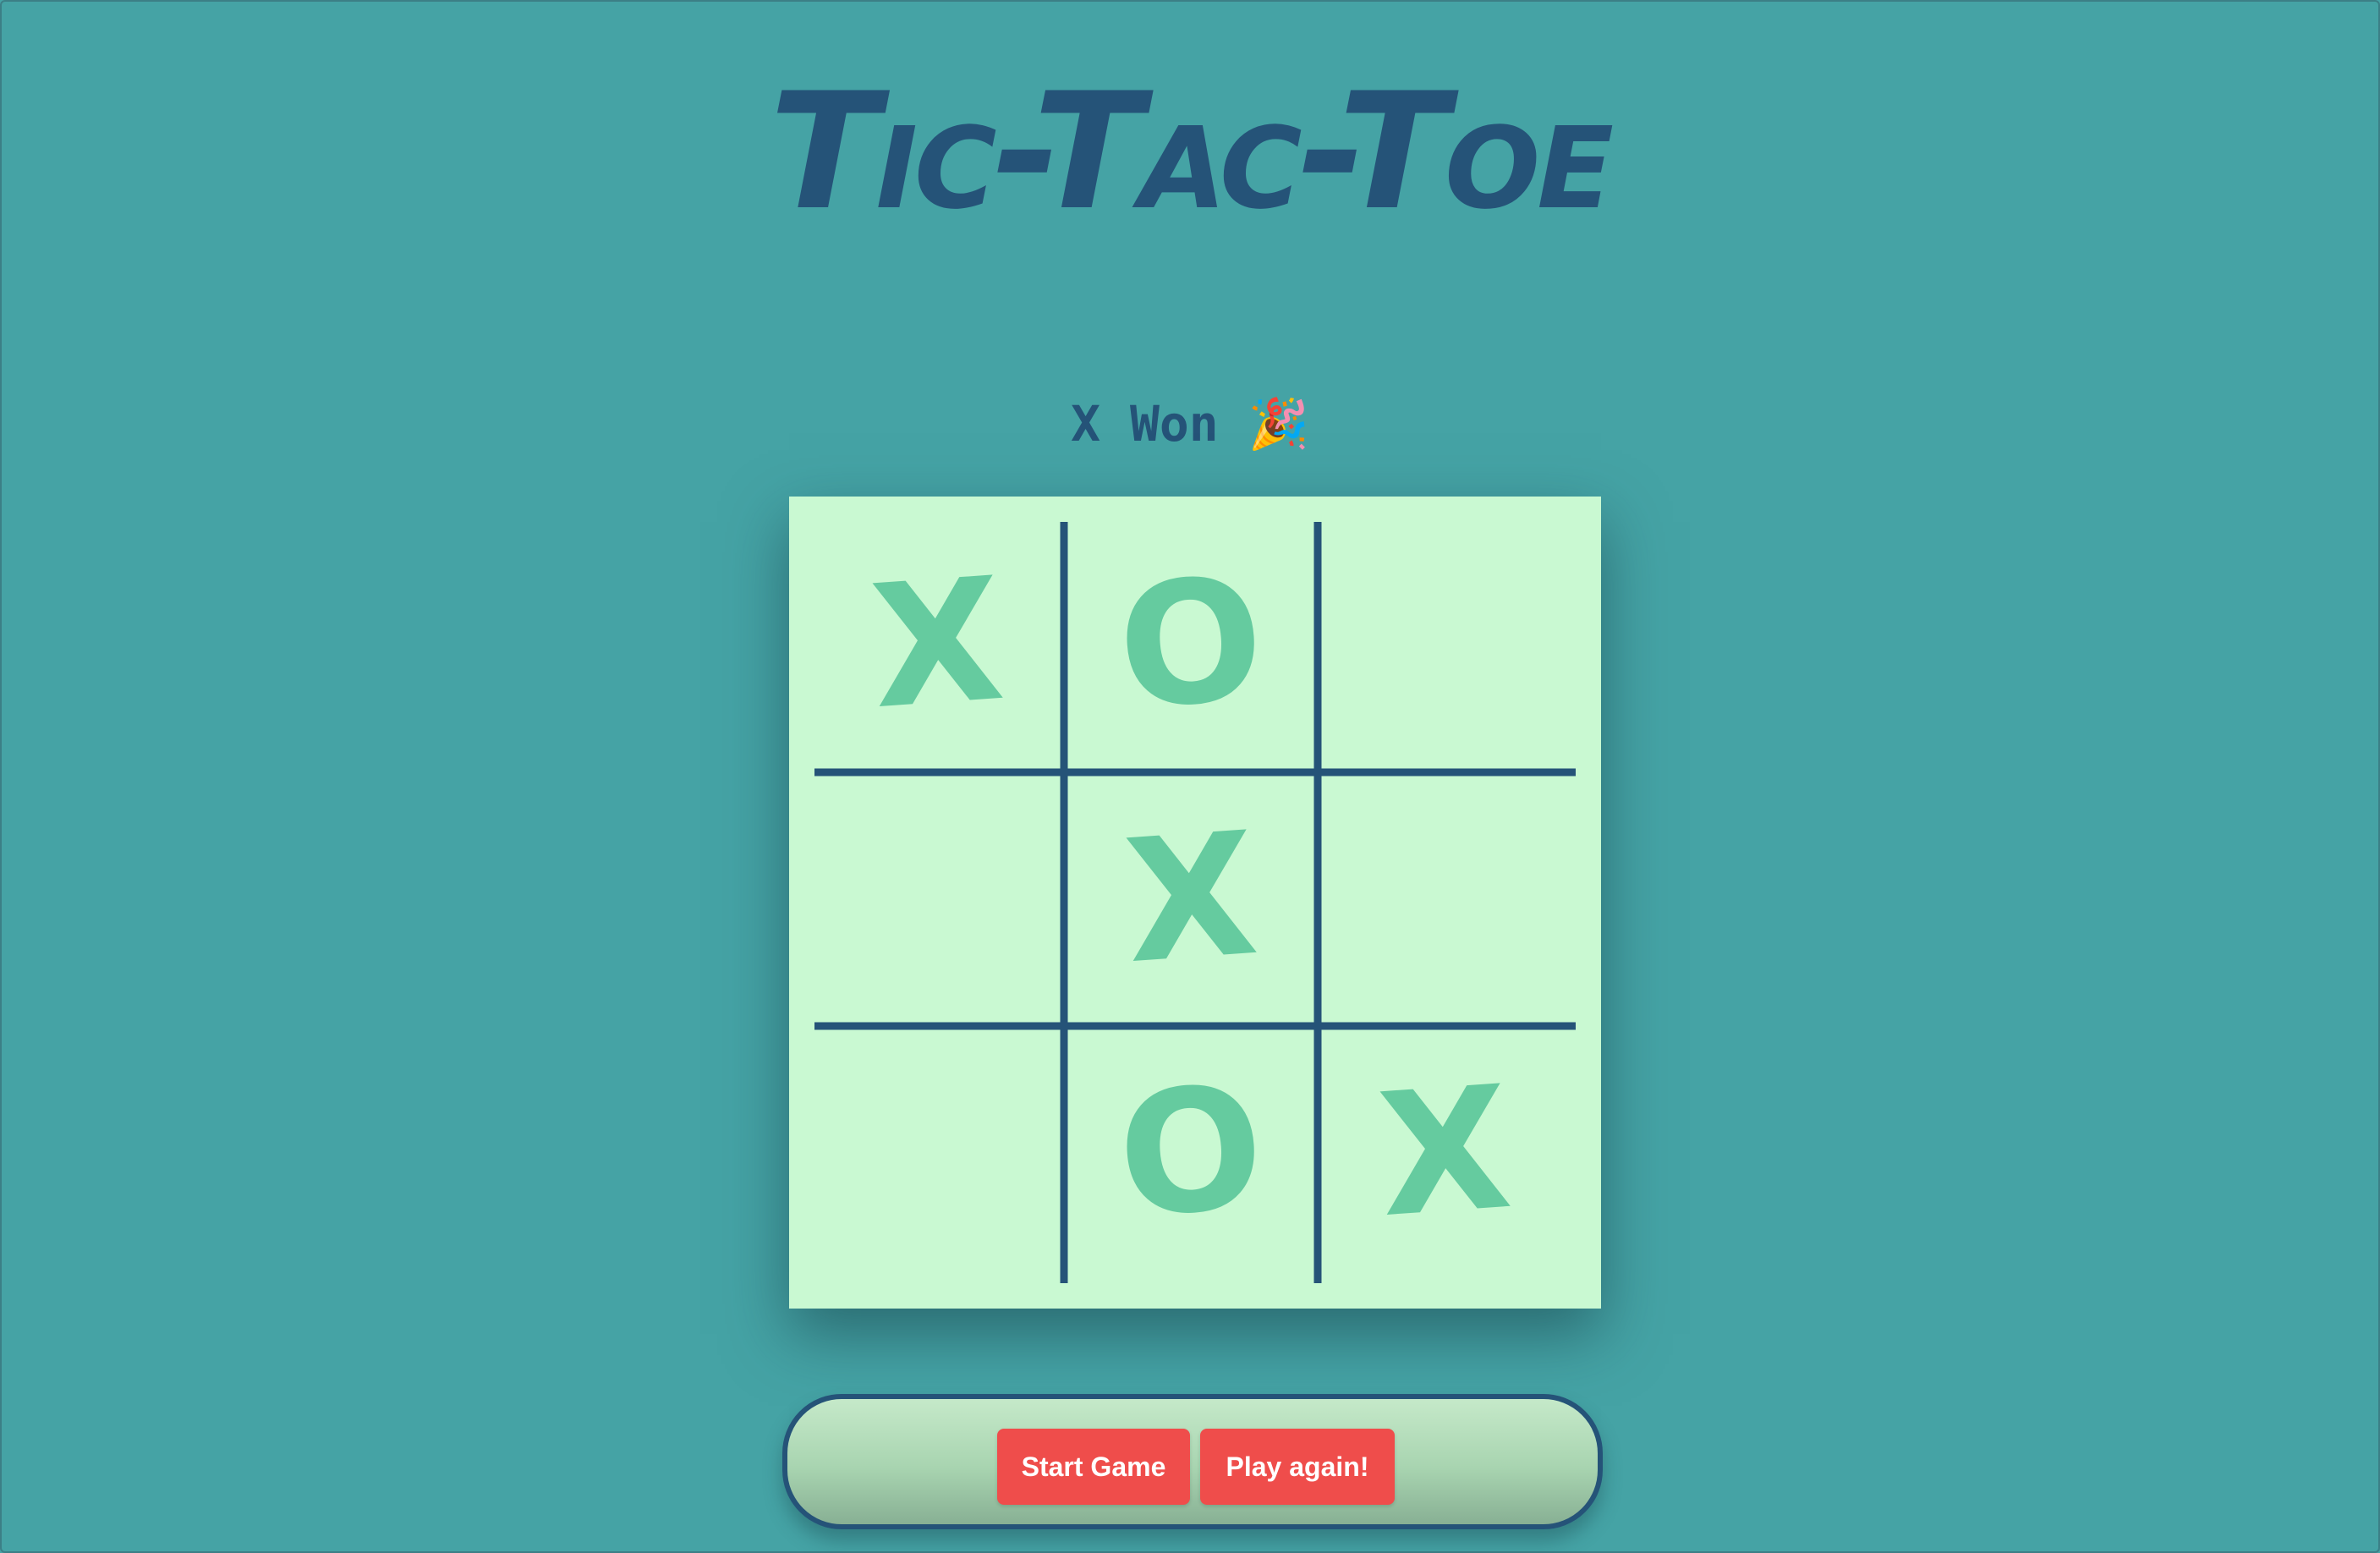 The height and width of the screenshot is (1553, 2380). I want to click on board-cell-2: O, so click(1190, 644).